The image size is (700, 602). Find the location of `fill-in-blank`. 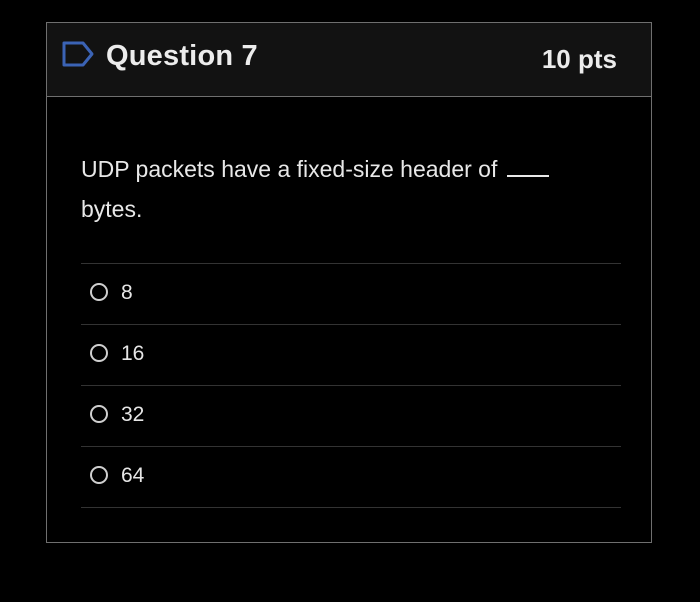

fill-in-blank is located at coordinates (528, 166).